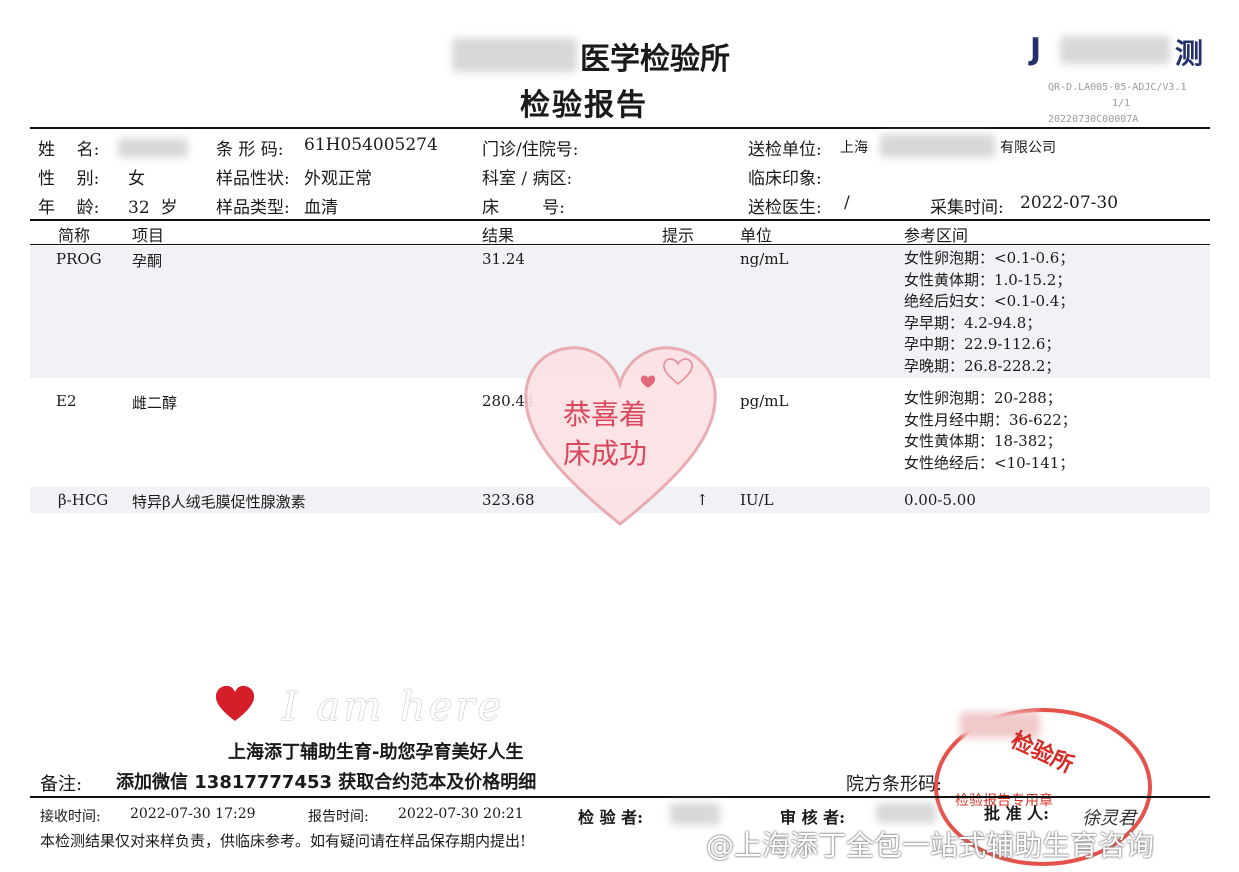 This screenshot has width=1239, height=872. Describe the element at coordinates (611, 817) in the screenshot. I see `tester-label: 检 验 者:` at that location.